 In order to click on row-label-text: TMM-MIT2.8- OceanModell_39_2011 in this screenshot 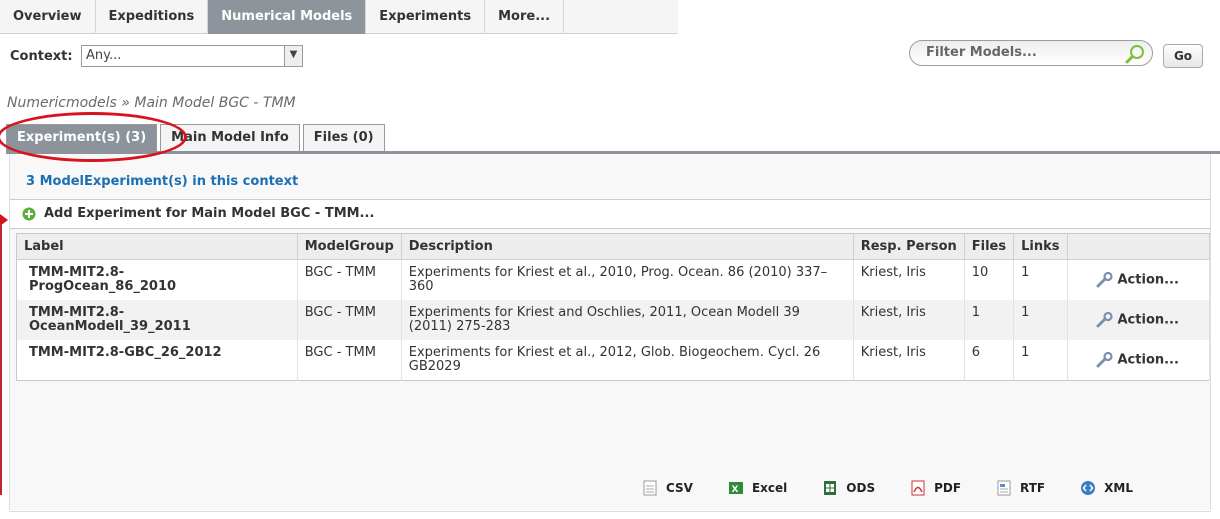, I will do `click(110, 319)`.